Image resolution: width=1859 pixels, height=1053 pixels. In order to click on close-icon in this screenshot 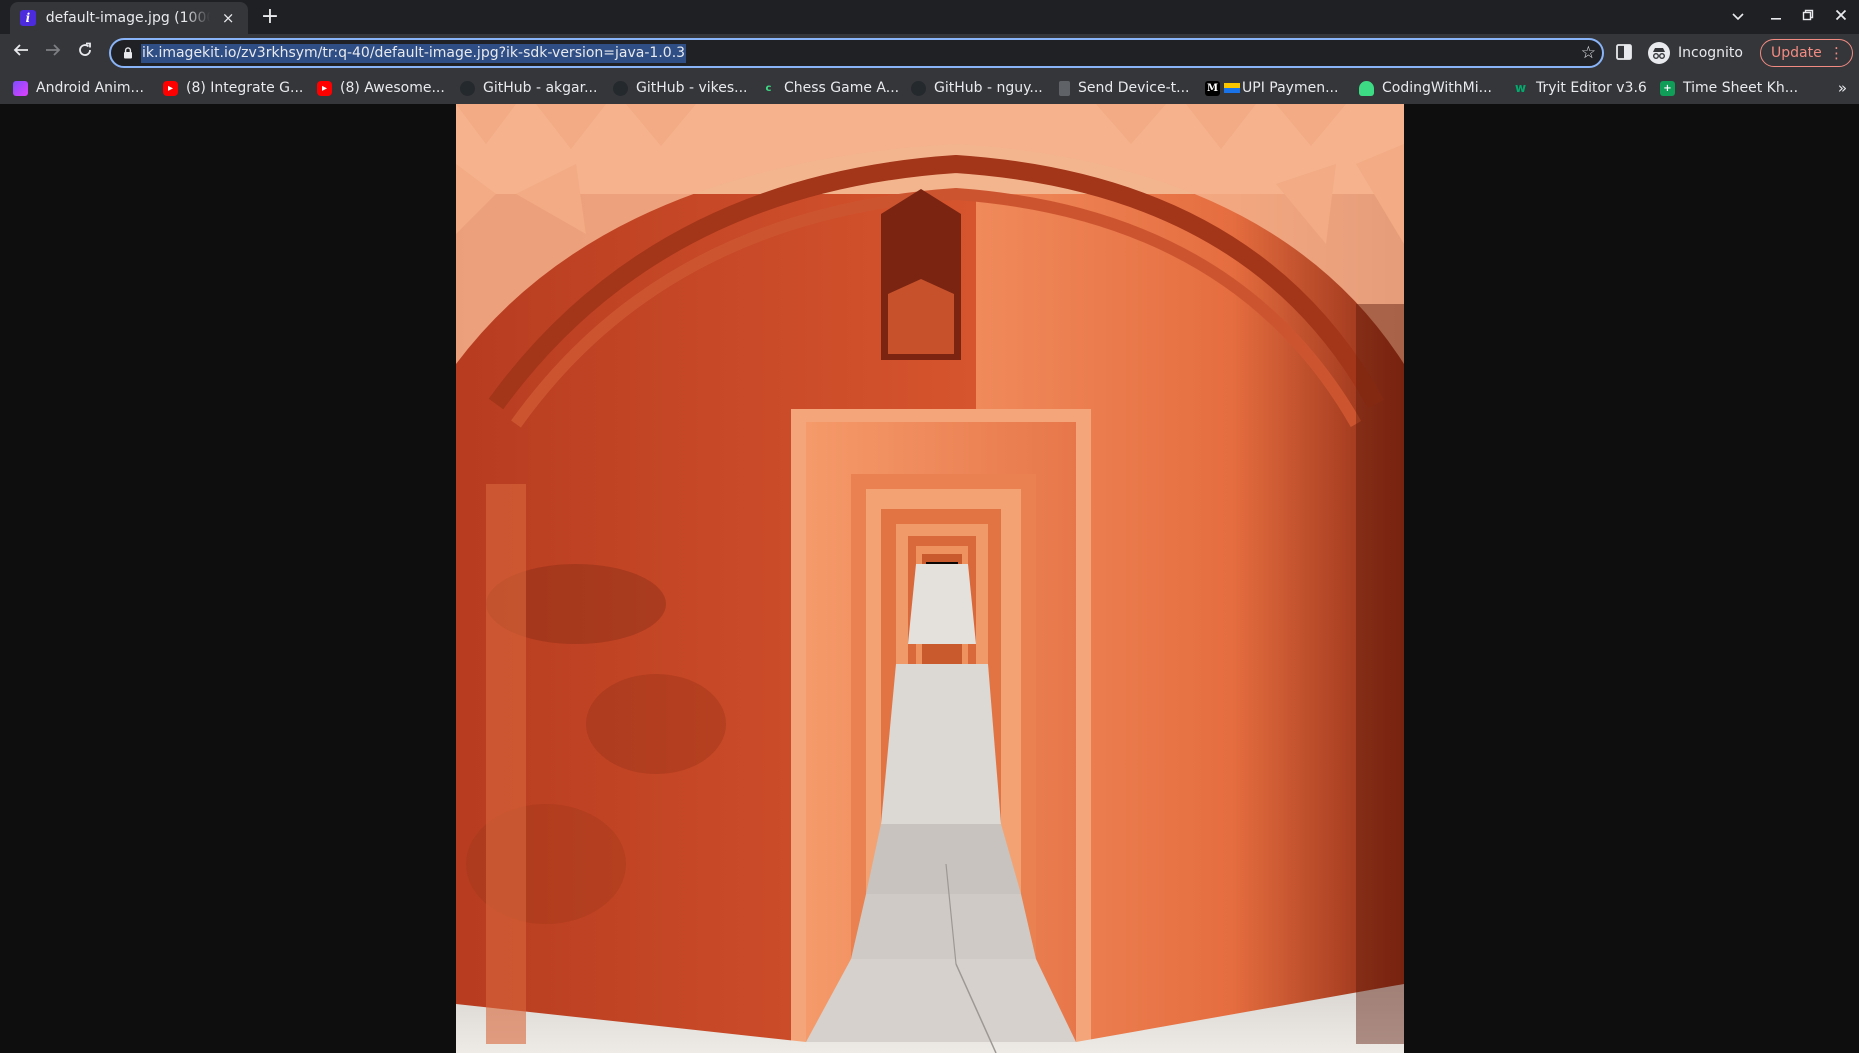, I will do `click(1841, 15)`.